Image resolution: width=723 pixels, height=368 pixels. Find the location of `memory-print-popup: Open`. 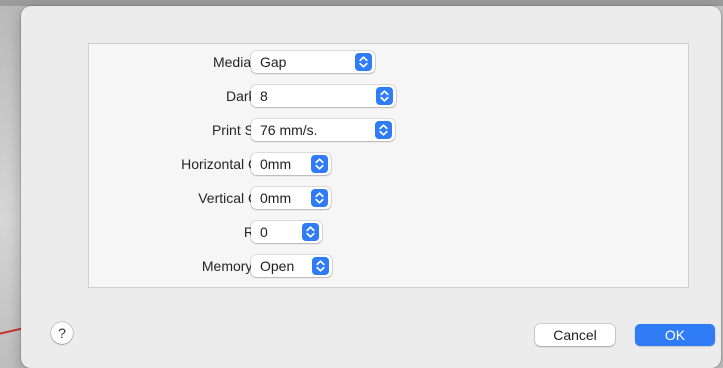

memory-print-popup: Open is located at coordinates (291, 266).